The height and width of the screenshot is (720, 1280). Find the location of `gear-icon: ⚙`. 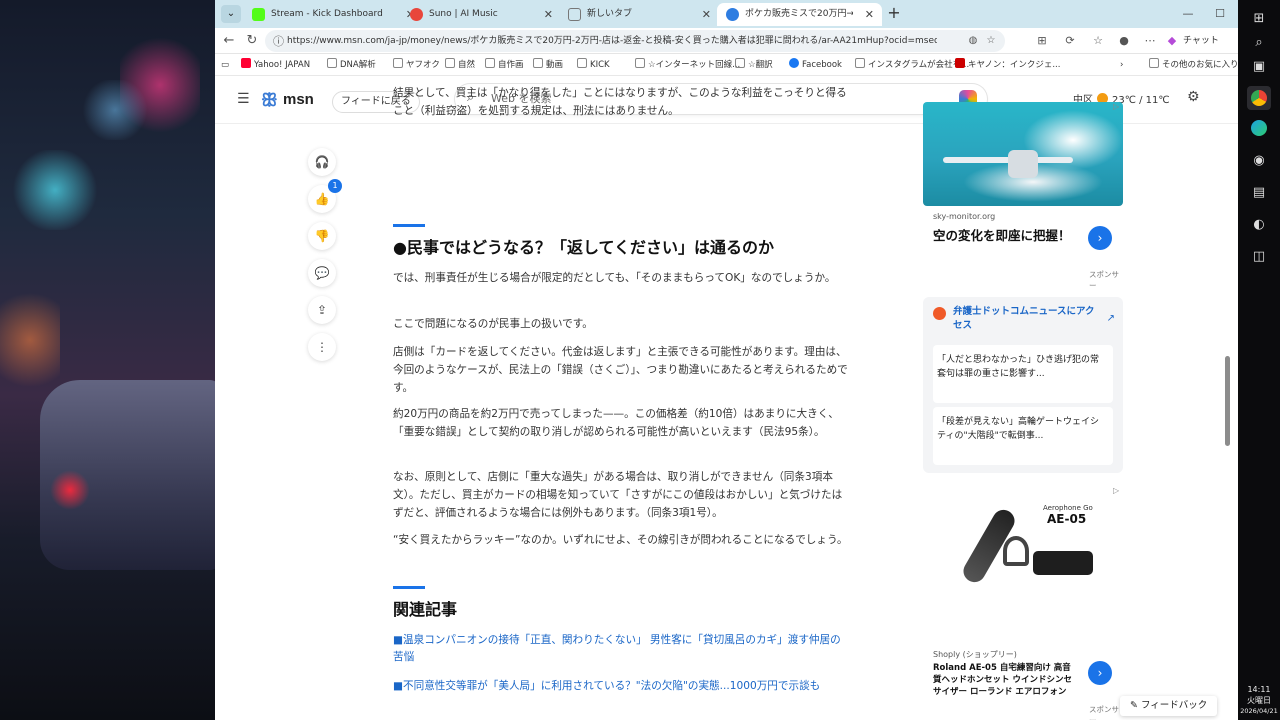

gear-icon: ⚙ is located at coordinates (1193, 97).